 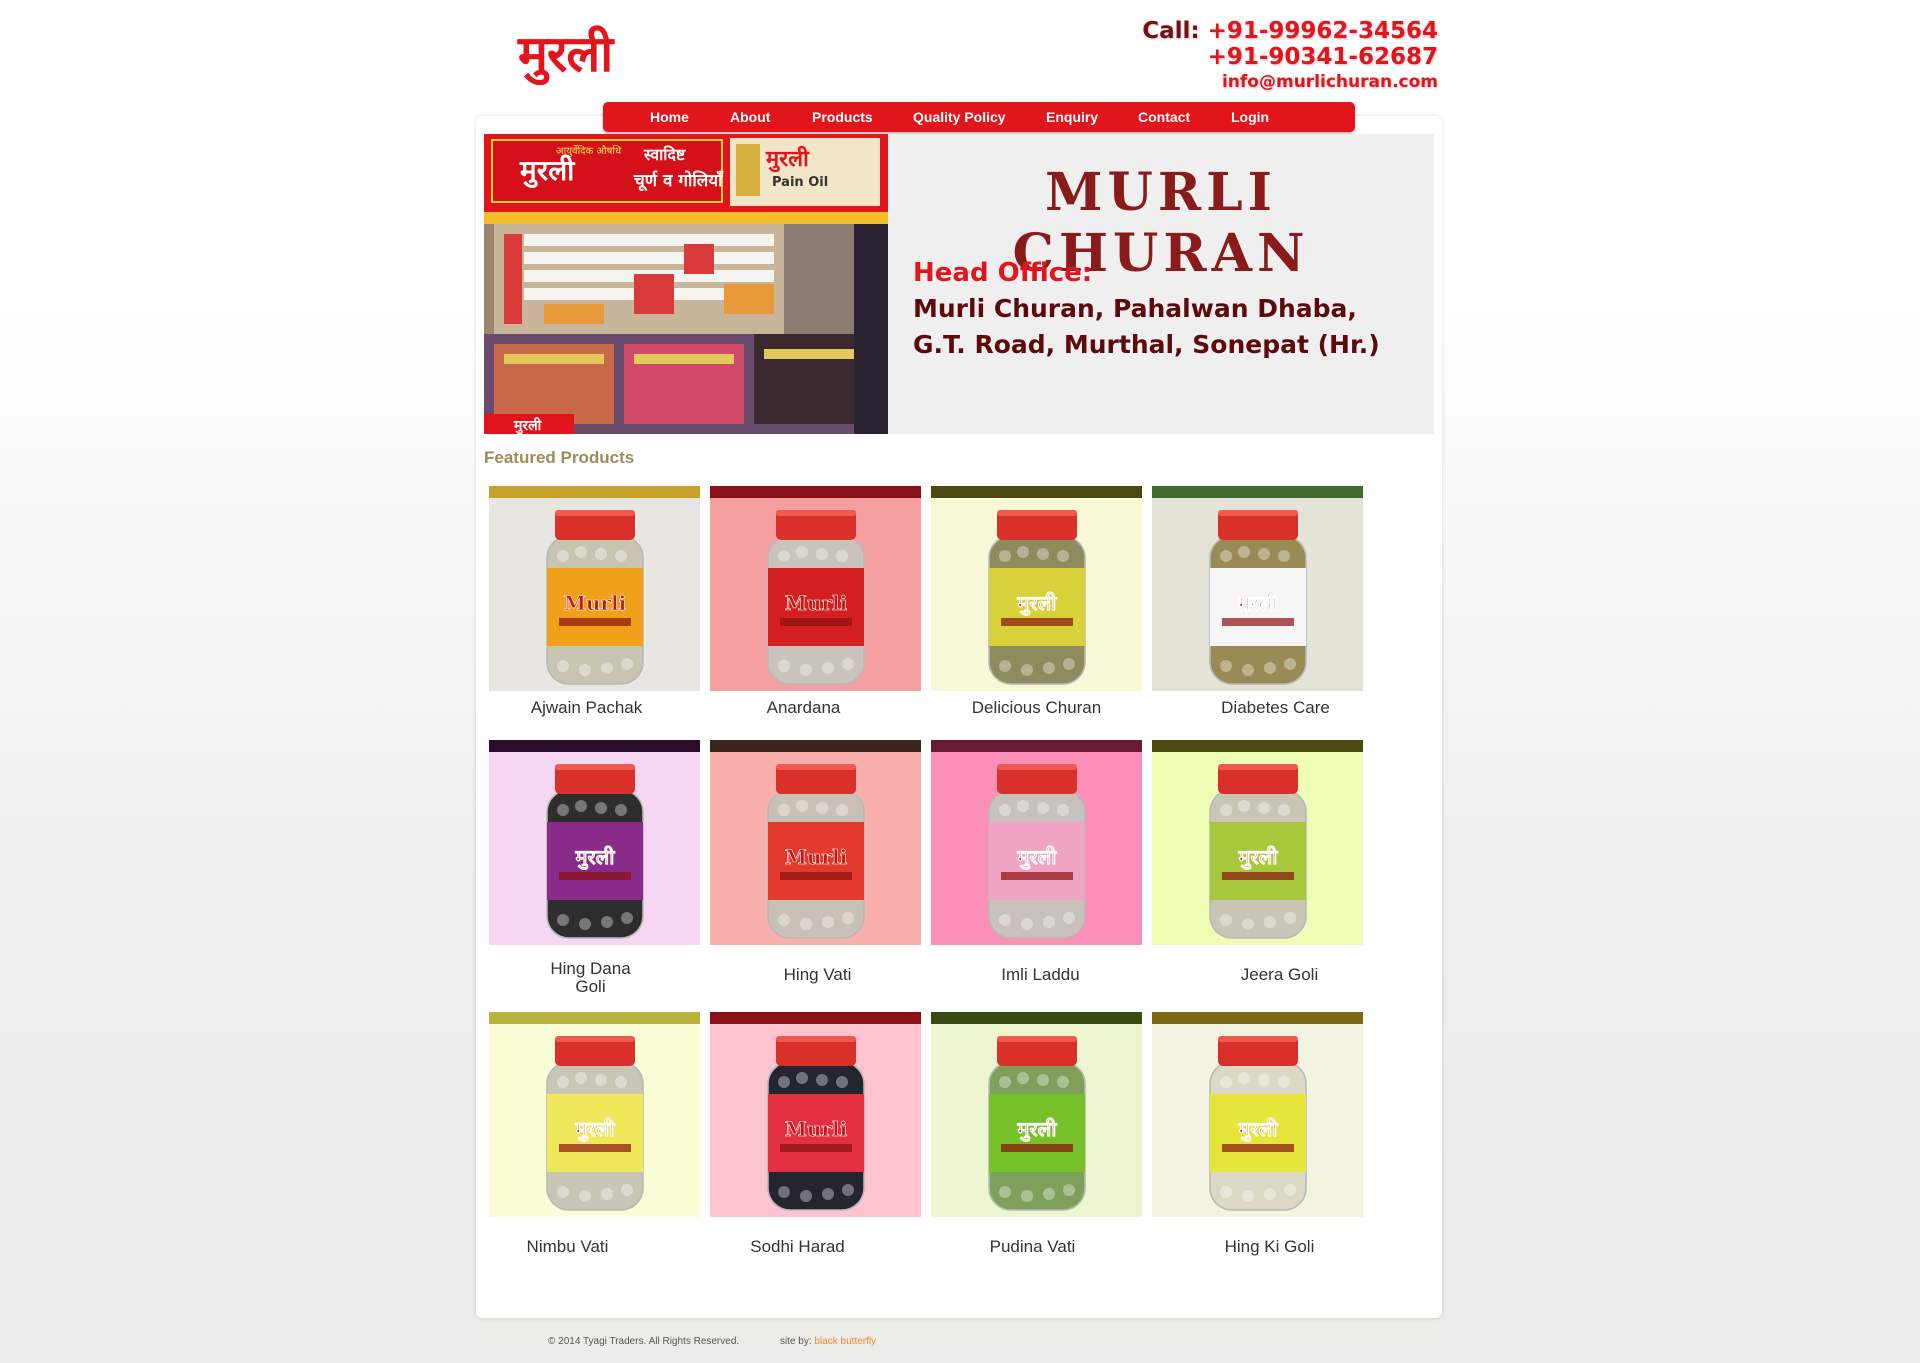 I want to click on nav-about: About, so click(x=750, y=117).